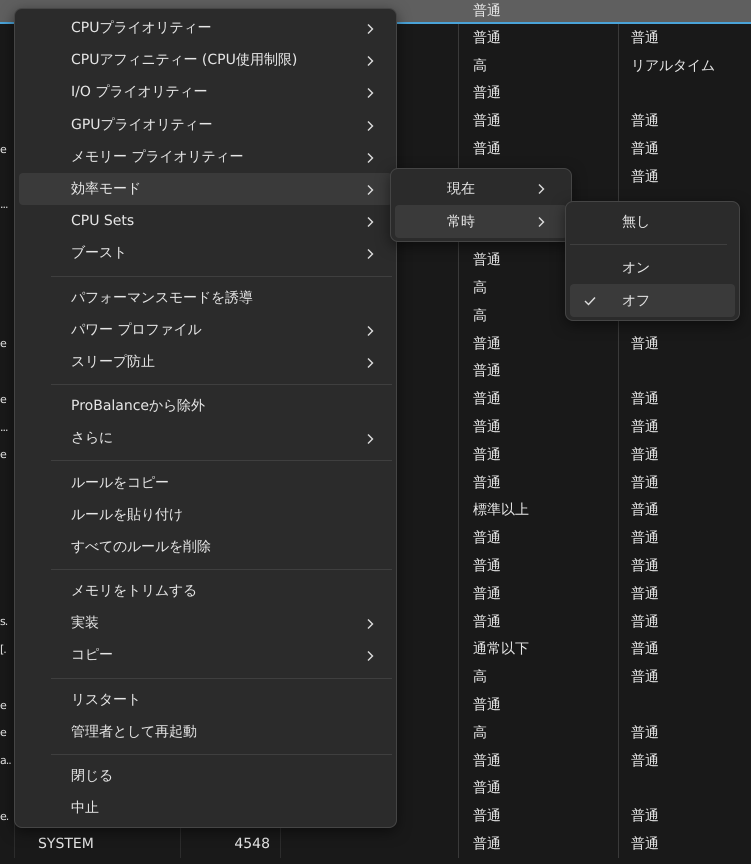  I want to click on table-cell: 通常以下, so click(501, 649).